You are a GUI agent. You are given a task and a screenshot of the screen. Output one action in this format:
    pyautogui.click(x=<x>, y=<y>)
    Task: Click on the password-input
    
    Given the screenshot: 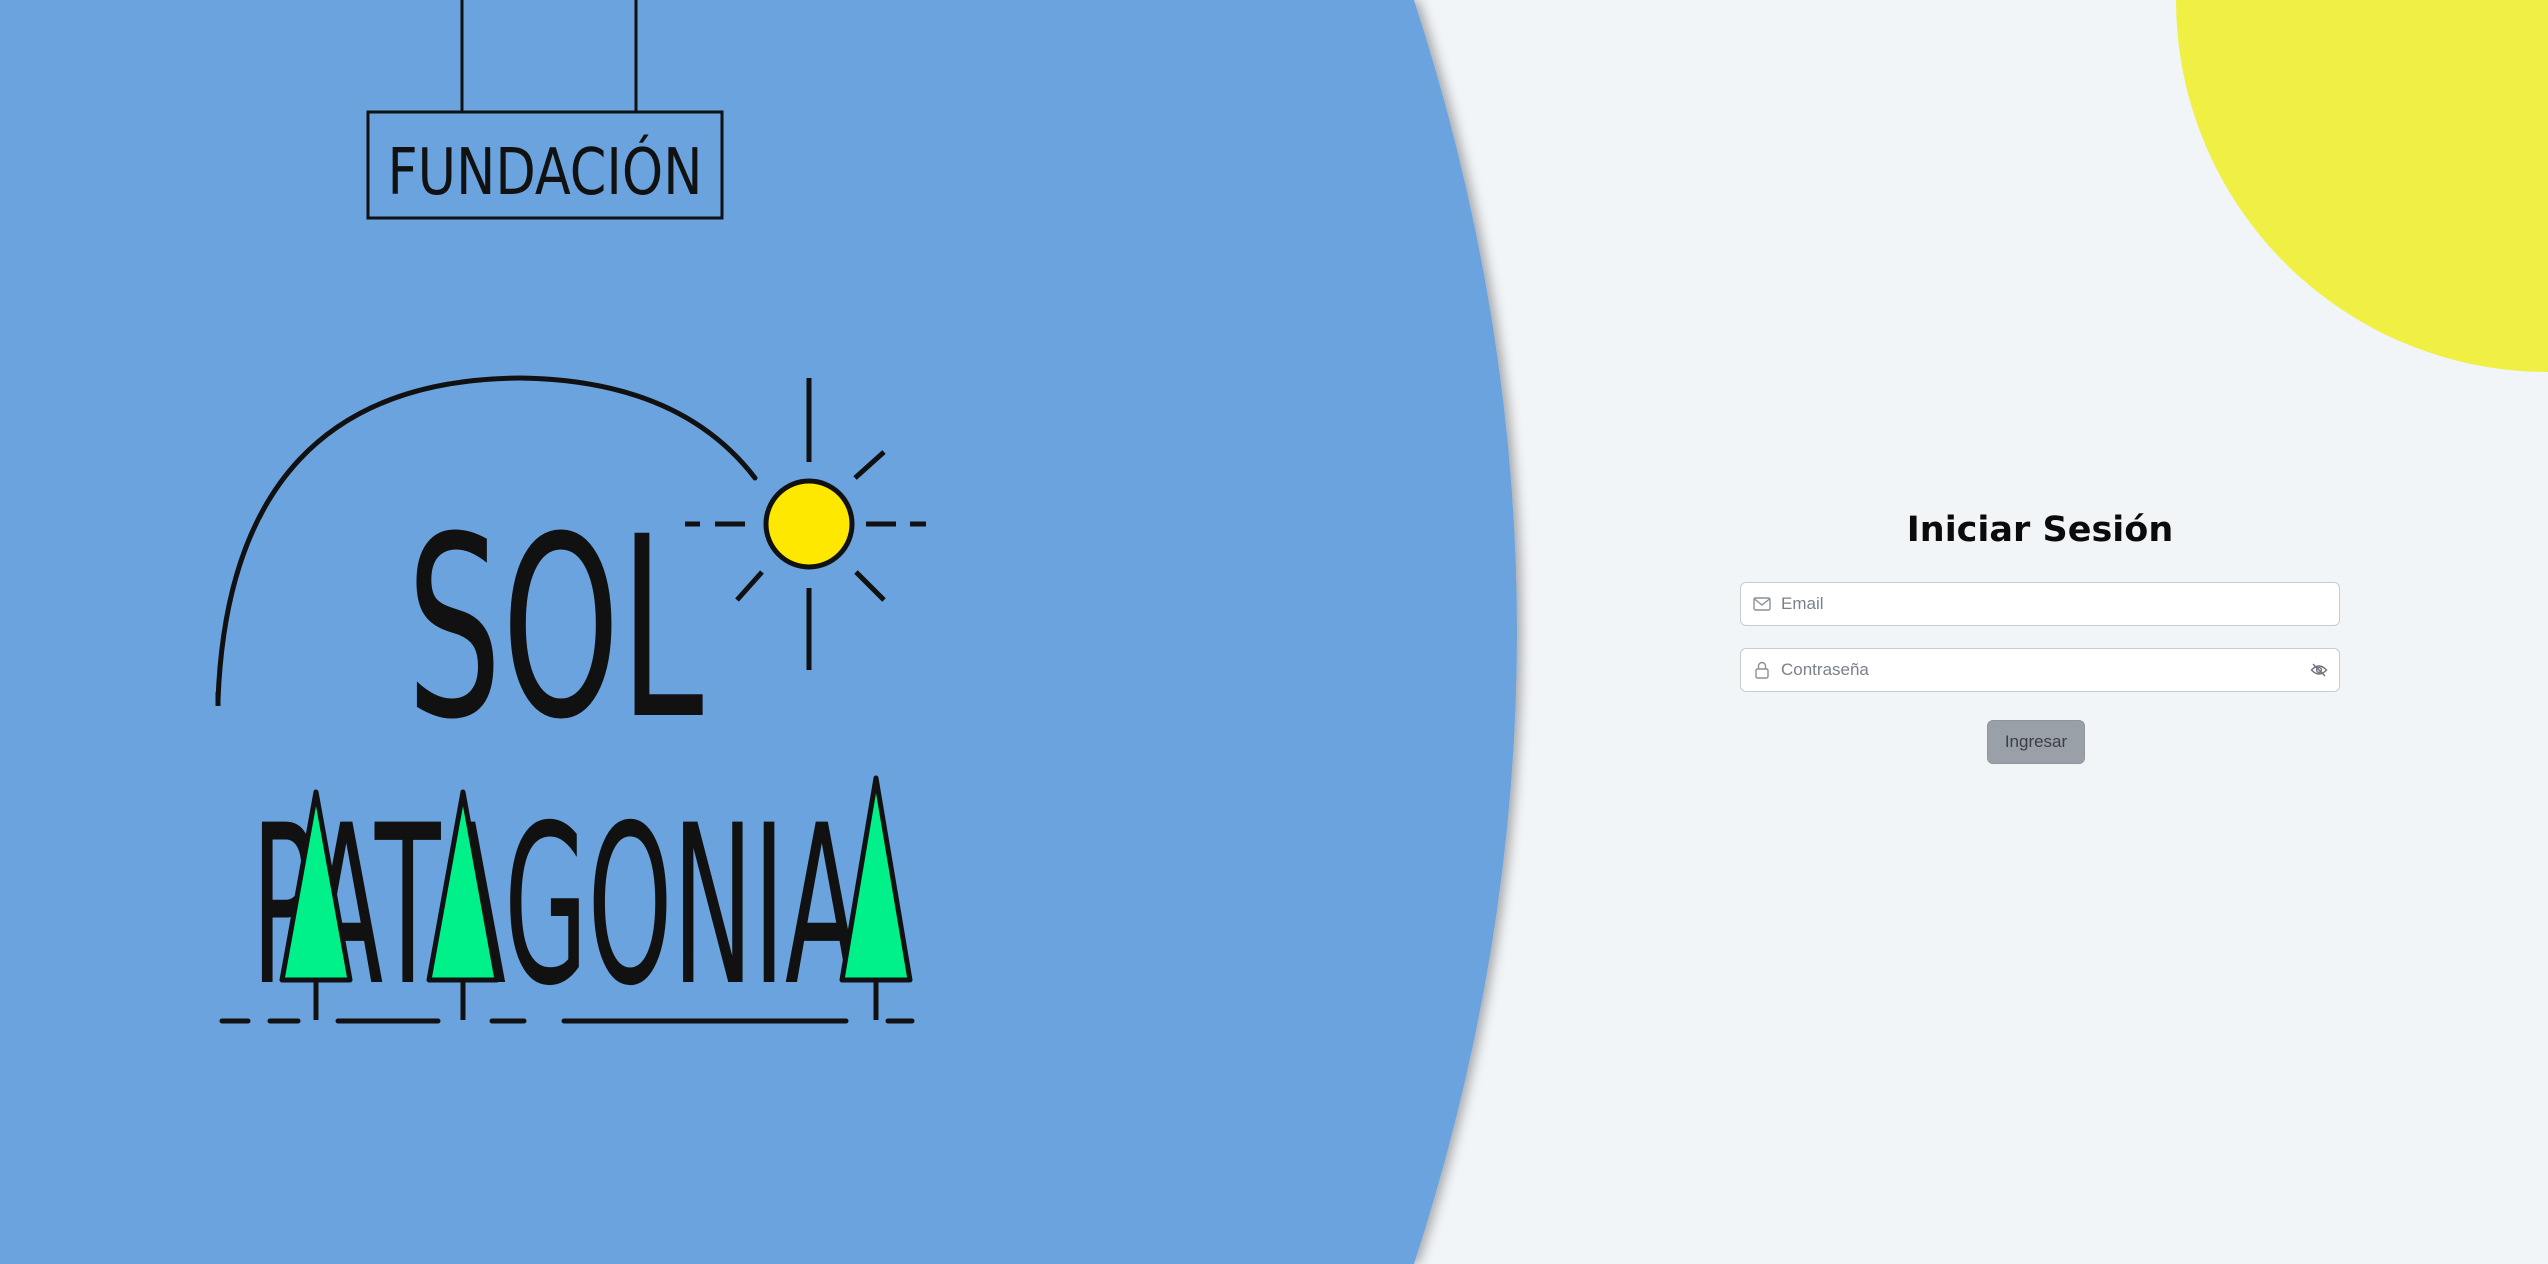 What is the action you would take?
    pyautogui.click(x=2040, y=670)
    